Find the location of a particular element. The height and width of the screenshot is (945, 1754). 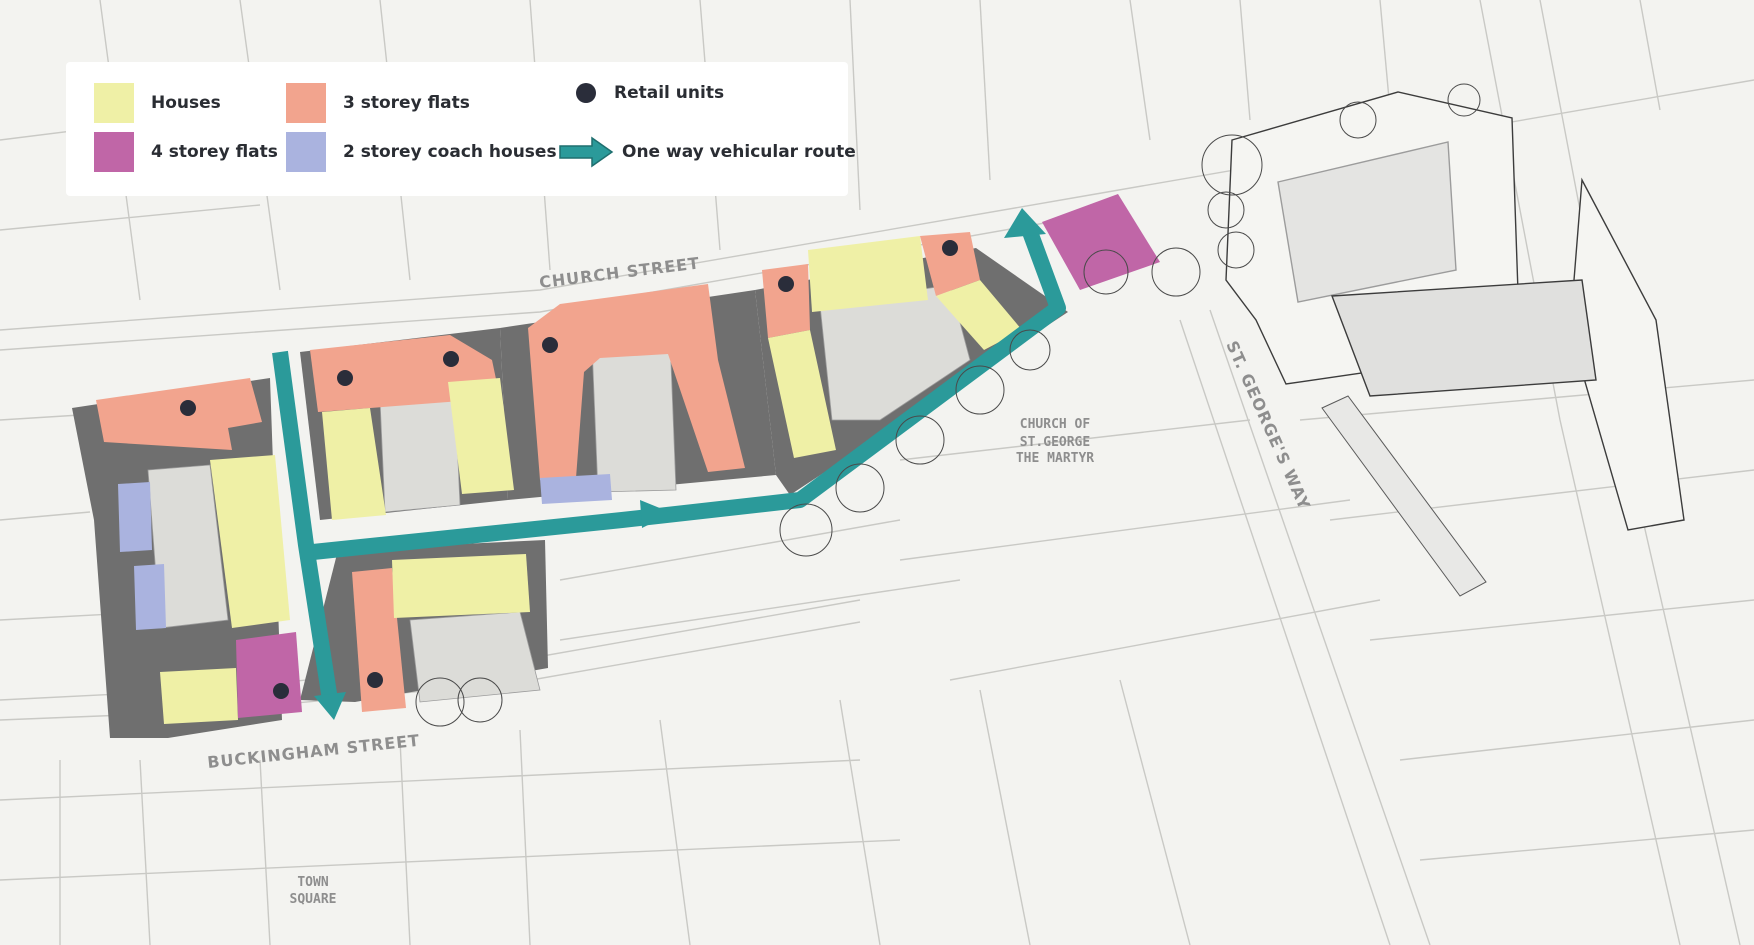

arrow-right-icon is located at coordinates (586, 152).